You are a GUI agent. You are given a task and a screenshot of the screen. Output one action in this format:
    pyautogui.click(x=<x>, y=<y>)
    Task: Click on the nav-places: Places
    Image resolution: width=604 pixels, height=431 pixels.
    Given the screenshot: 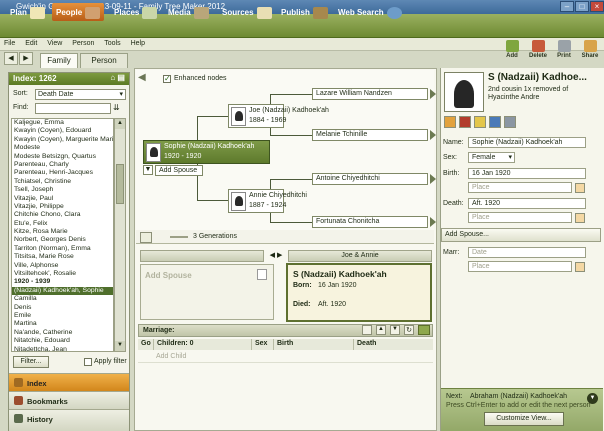 What is the action you would take?
    pyautogui.click(x=135, y=12)
    